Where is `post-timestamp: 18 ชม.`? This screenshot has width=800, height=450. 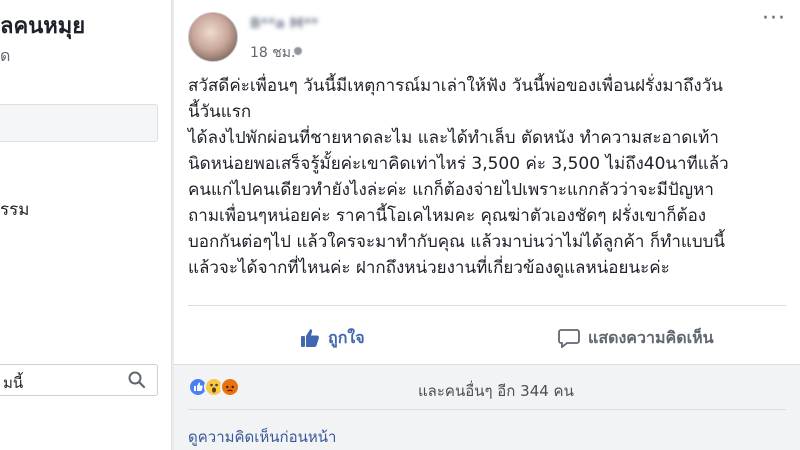 post-timestamp: 18 ชม. is located at coordinates (272, 53).